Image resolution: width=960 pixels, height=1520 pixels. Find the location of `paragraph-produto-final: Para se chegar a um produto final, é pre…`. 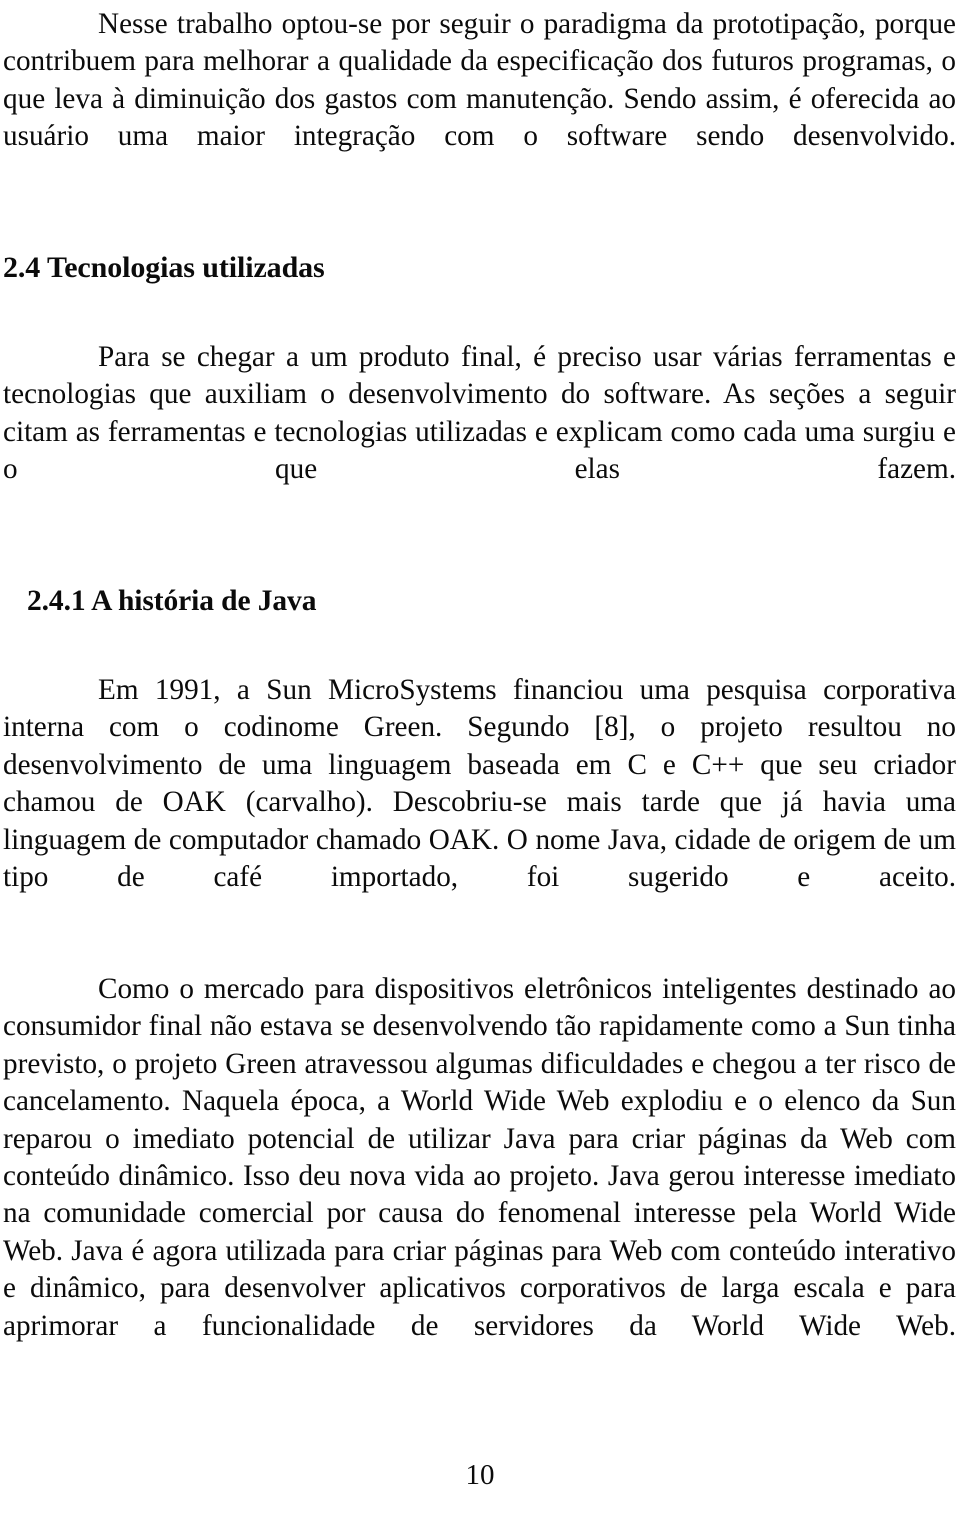

paragraph-produto-final: Para se chegar a um produto final, é pre… is located at coordinates (479, 413).